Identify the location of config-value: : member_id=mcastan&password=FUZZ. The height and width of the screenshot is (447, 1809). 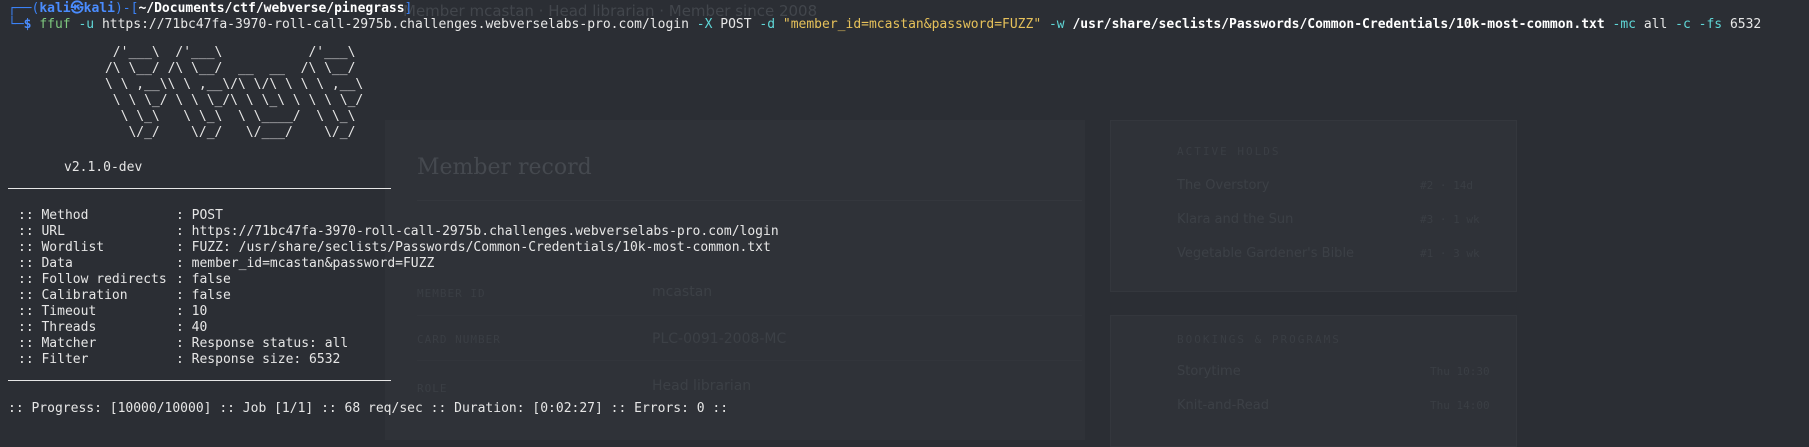
(305, 263).